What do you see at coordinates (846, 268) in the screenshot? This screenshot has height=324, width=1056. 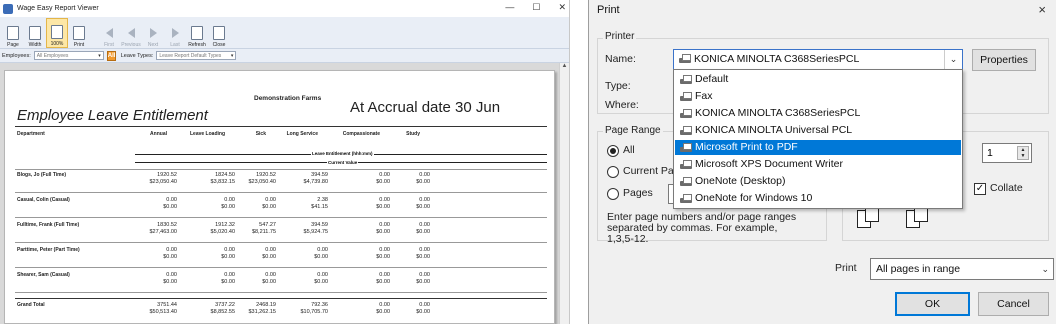 I see `print-what-label: Print` at bounding box center [846, 268].